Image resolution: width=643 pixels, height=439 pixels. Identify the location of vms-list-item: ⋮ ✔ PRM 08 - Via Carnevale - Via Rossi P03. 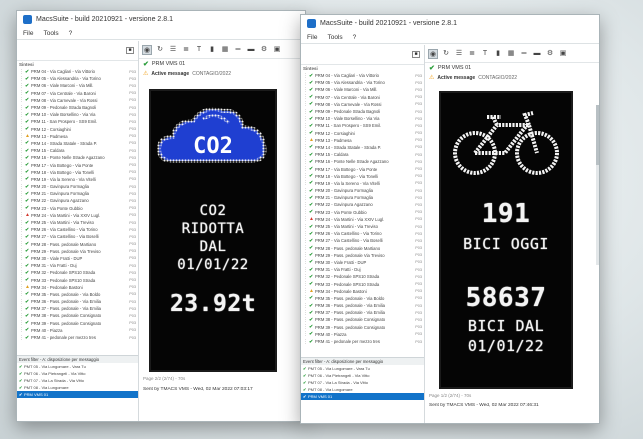
(77, 100).